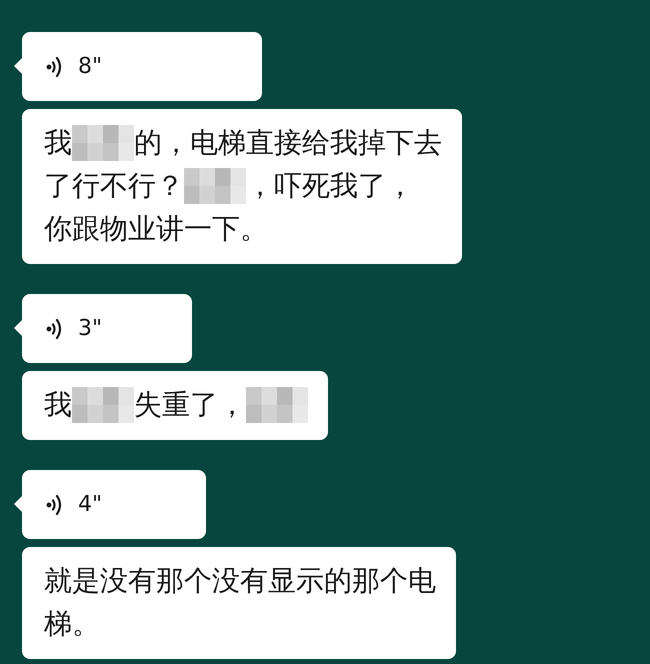  What do you see at coordinates (190, 405) in the screenshot?
I see `message-text: 失重了，` at bounding box center [190, 405].